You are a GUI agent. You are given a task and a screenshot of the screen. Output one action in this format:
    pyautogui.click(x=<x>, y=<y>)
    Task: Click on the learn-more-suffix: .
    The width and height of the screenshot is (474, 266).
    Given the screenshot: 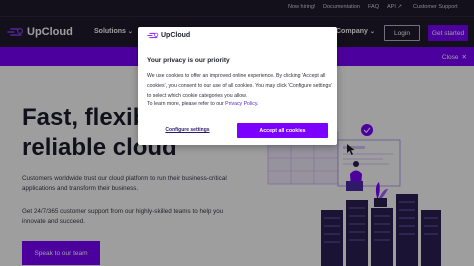 What is the action you would take?
    pyautogui.click(x=258, y=104)
    